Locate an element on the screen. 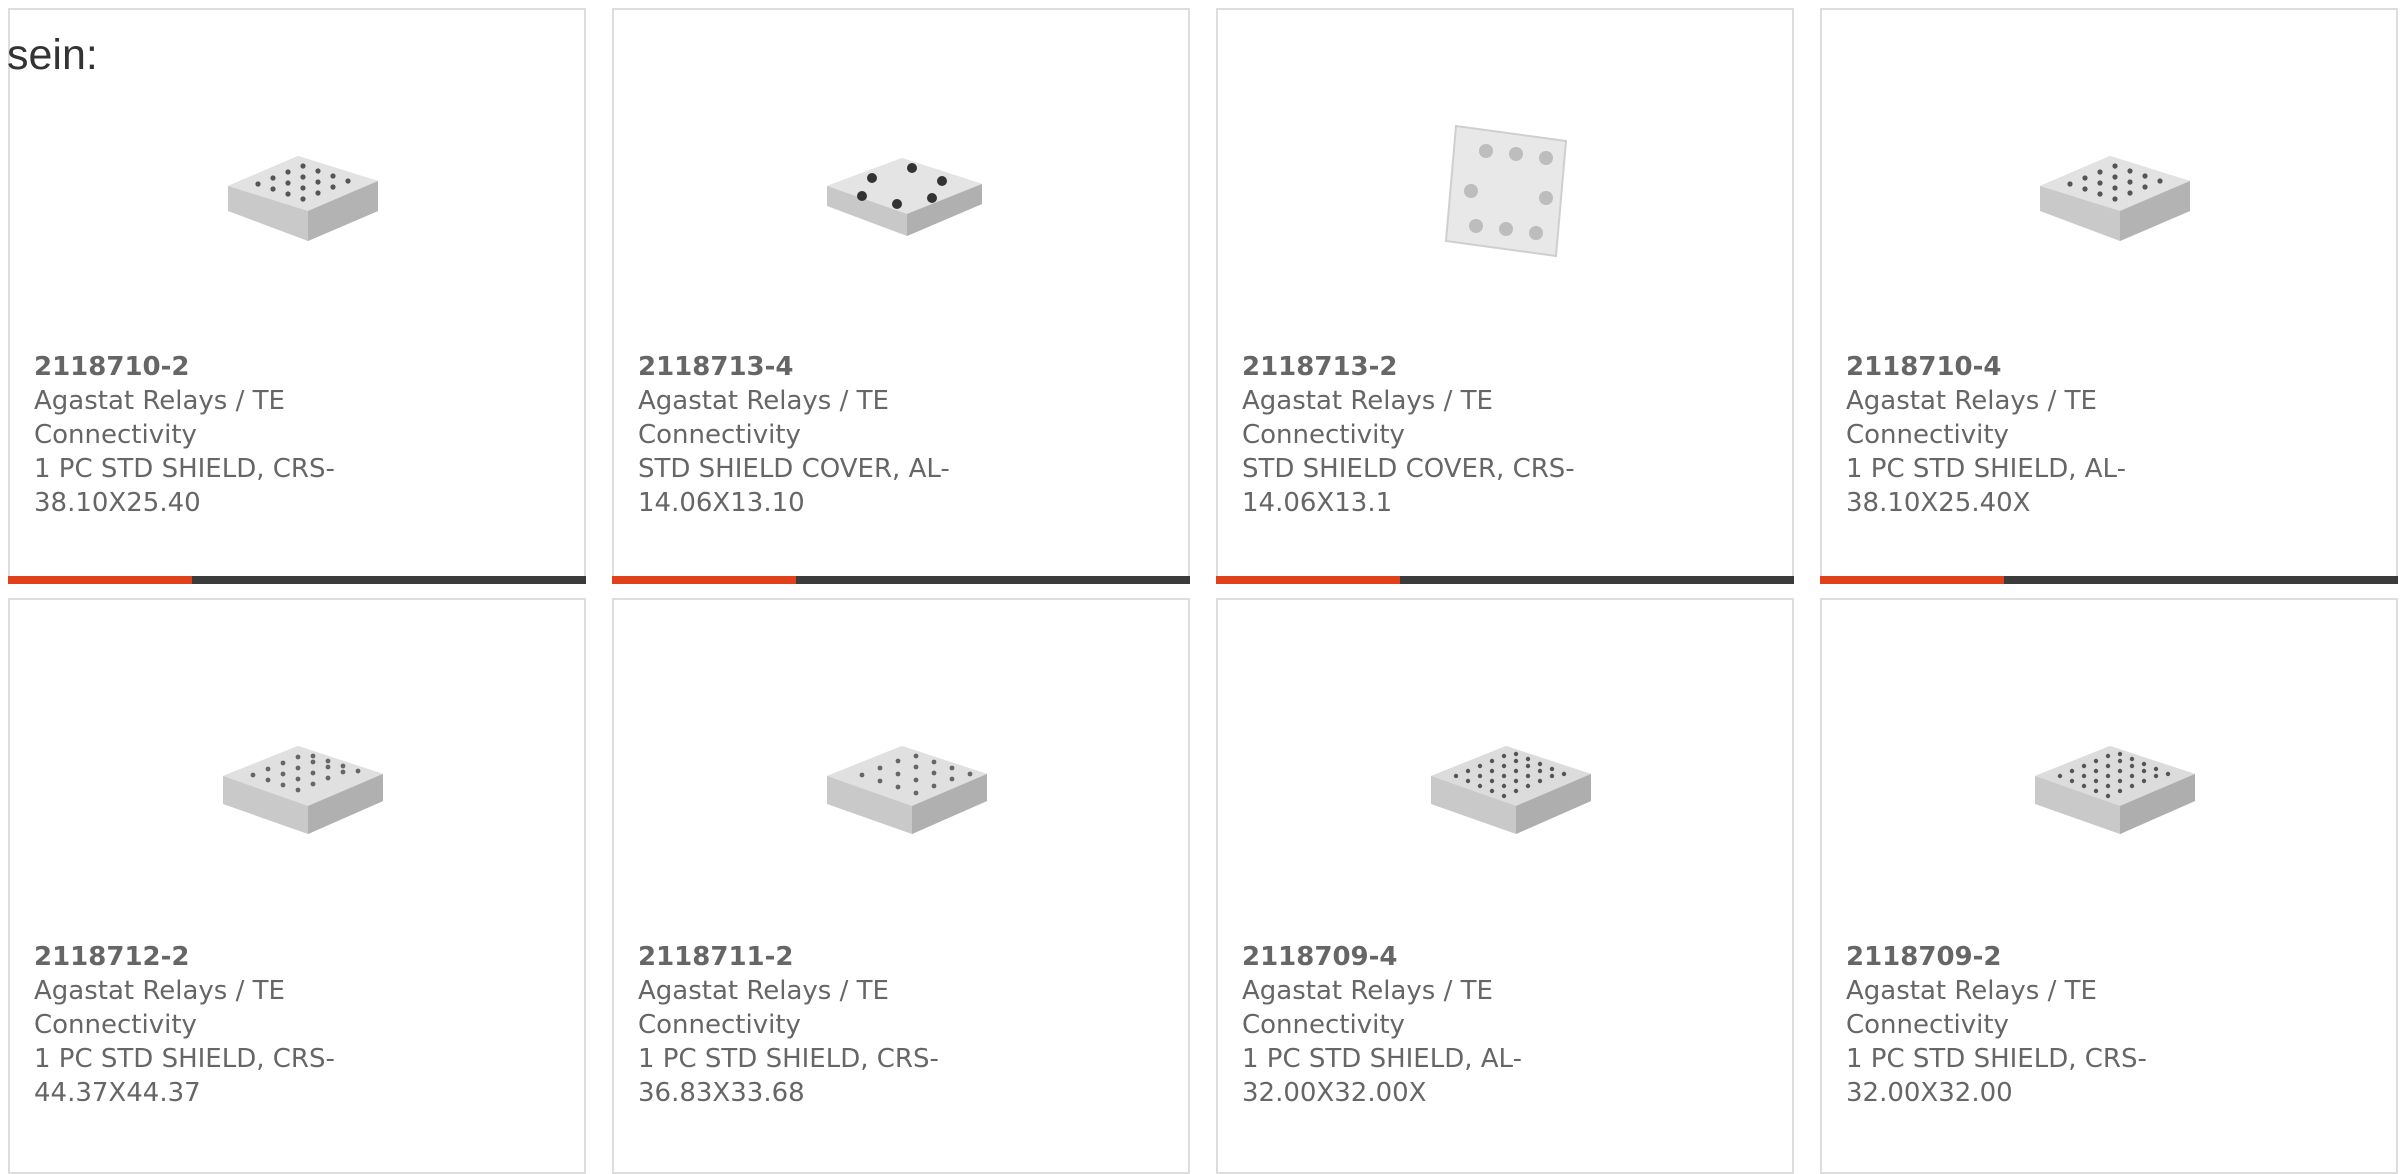 This screenshot has width=2400, height=1174. description-line-2: 44.37X44.37 is located at coordinates (117, 1093).